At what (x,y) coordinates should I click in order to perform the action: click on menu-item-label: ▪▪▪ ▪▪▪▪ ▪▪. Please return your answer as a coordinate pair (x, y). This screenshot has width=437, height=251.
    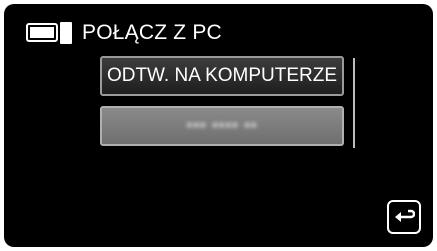
    Looking at the image, I should click on (222, 125).